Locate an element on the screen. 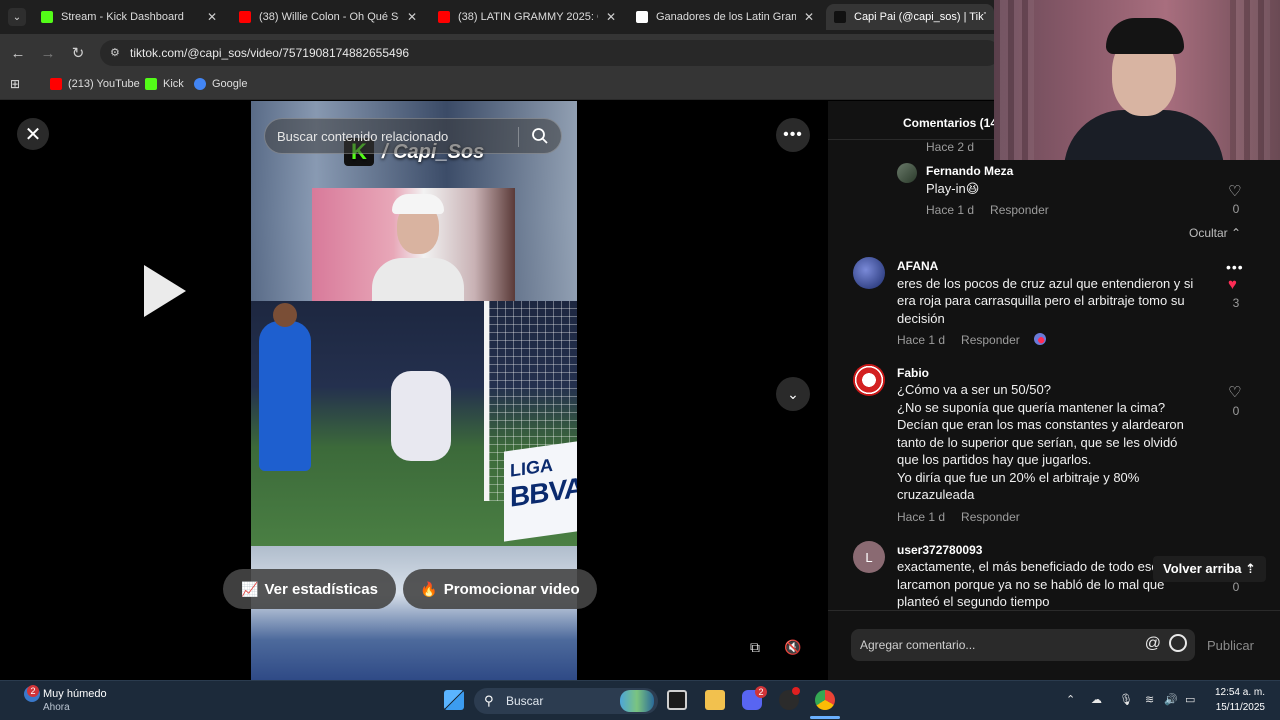 The width and height of the screenshot is (1280, 720). site-settings-icon: ⚙ is located at coordinates (115, 52).